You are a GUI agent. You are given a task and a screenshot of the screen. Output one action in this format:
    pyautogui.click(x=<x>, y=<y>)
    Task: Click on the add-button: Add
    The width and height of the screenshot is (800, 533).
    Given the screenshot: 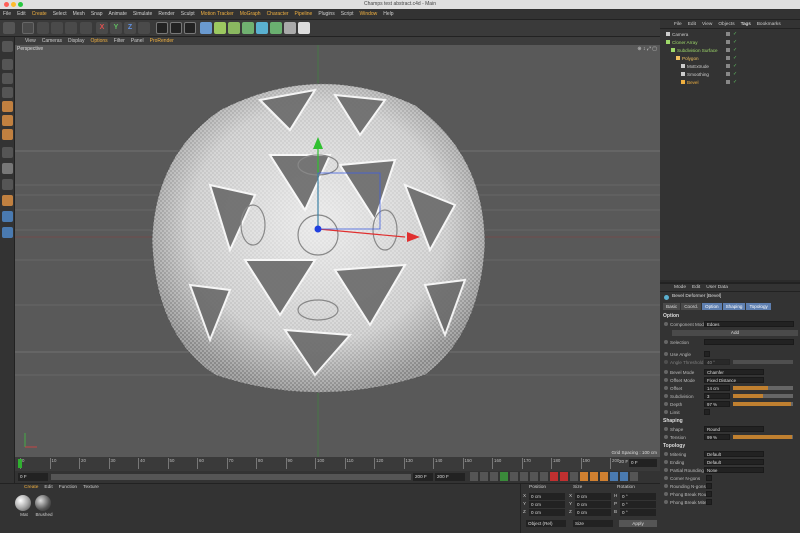 What is the action you would take?
    pyautogui.click(x=735, y=333)
    